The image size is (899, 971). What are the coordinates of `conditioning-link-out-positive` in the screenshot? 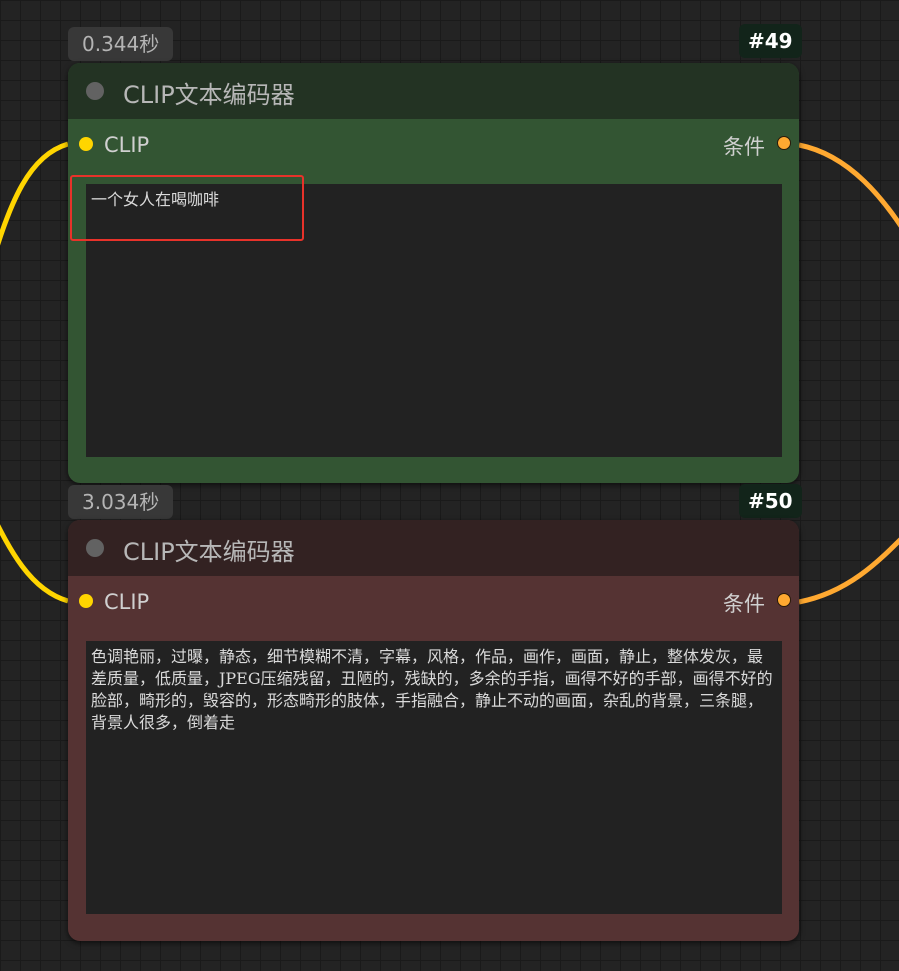 It's located at (848, 185).